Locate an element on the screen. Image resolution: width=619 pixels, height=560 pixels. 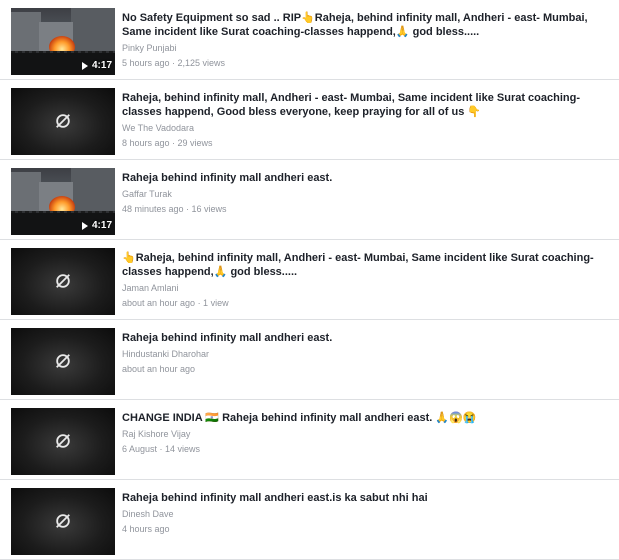
video-meta: about an hour ago · 1 view is located at coordinates (175, 303).